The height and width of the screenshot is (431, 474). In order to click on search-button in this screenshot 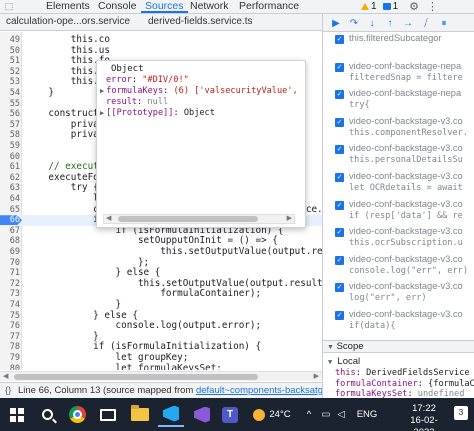, I will do `click(47, 414)`.